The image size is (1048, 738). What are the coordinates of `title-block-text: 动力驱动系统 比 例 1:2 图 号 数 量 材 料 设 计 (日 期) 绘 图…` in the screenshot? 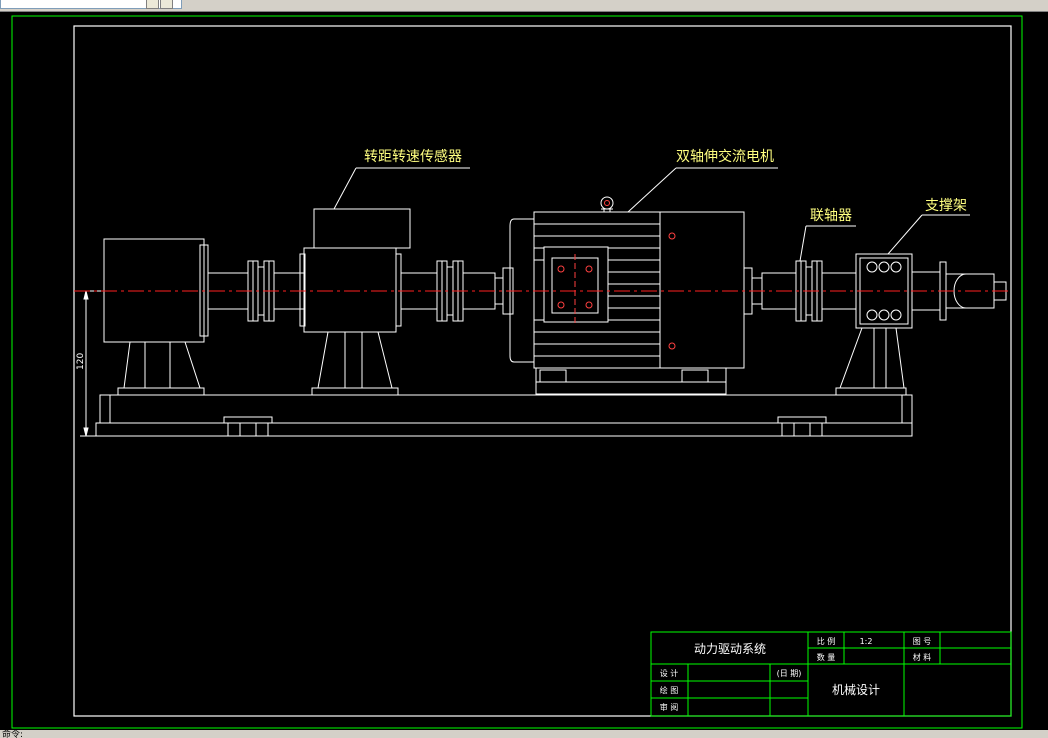 It's located at (796, 674).